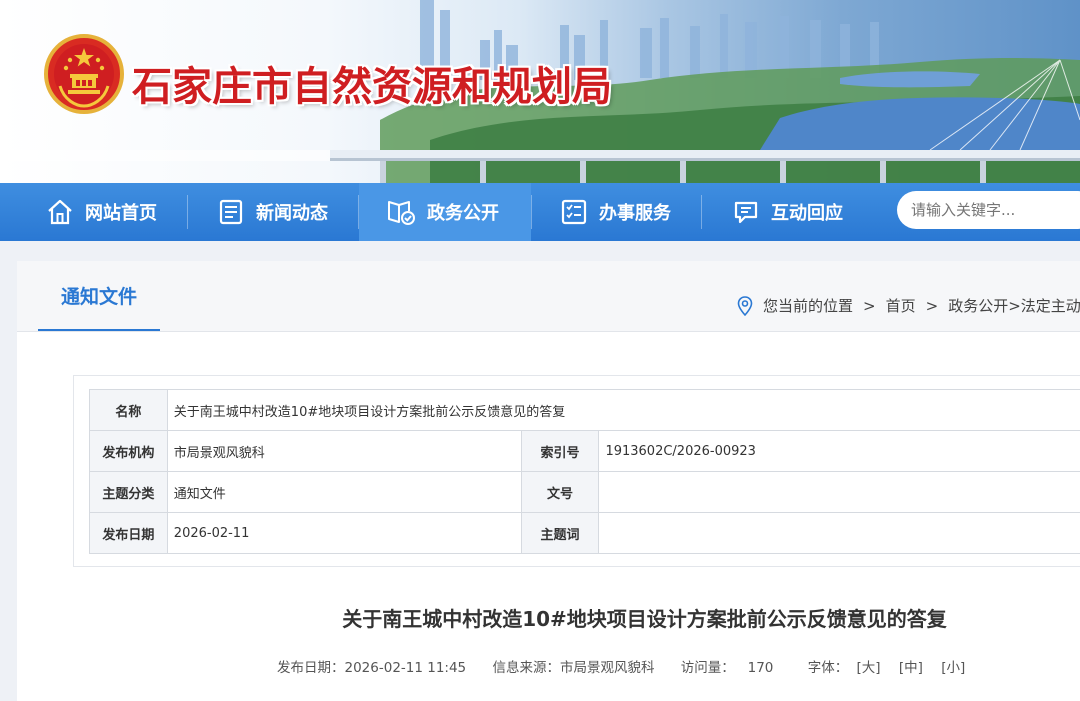 Image resolution: width=1080 pixels, height=701 pixels. Describe the element at coordinates (548, 296) in the screenshot. I see `panel-header: 通知文件 您当前的位置 > 首页 > 政务公开>法定主动` at that location.